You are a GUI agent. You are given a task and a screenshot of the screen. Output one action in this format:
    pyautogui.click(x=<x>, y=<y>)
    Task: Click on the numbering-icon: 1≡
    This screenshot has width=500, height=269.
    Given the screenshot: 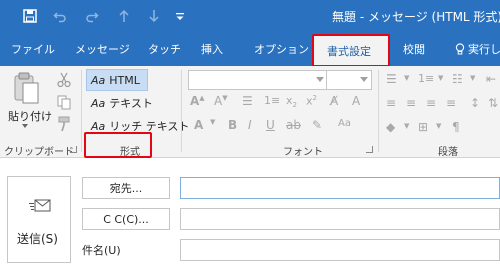 What is the action you would take?
    pyautogui.click(x=272, y=100)
    